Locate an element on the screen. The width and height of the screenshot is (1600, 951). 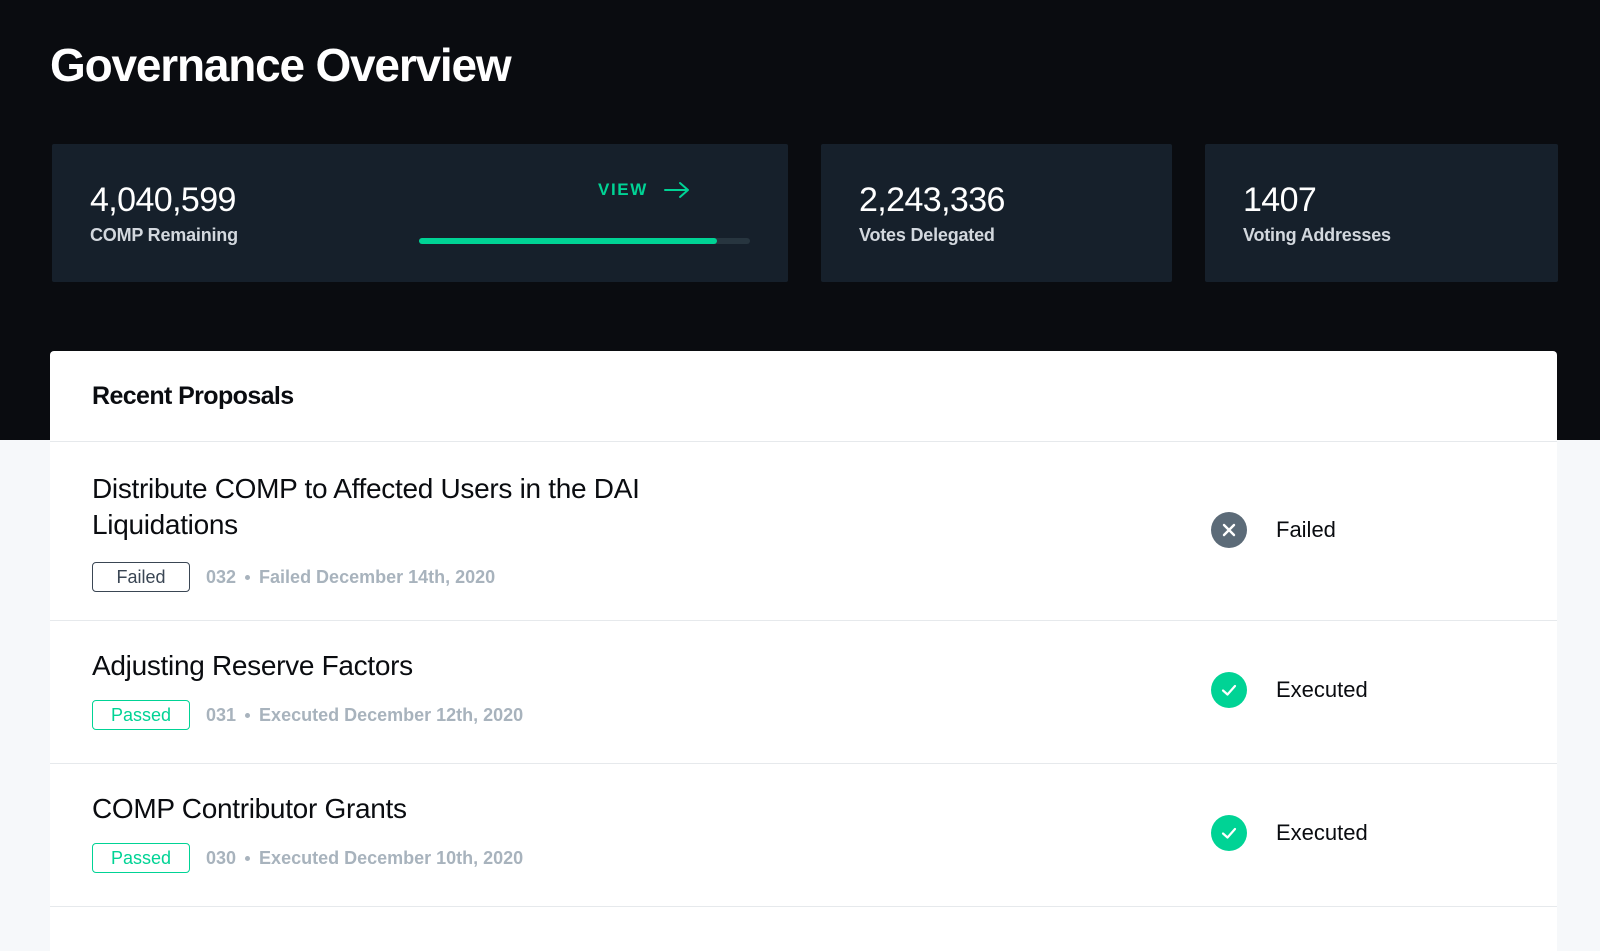
view-link: VIEW is located at coordinates (644, 190).